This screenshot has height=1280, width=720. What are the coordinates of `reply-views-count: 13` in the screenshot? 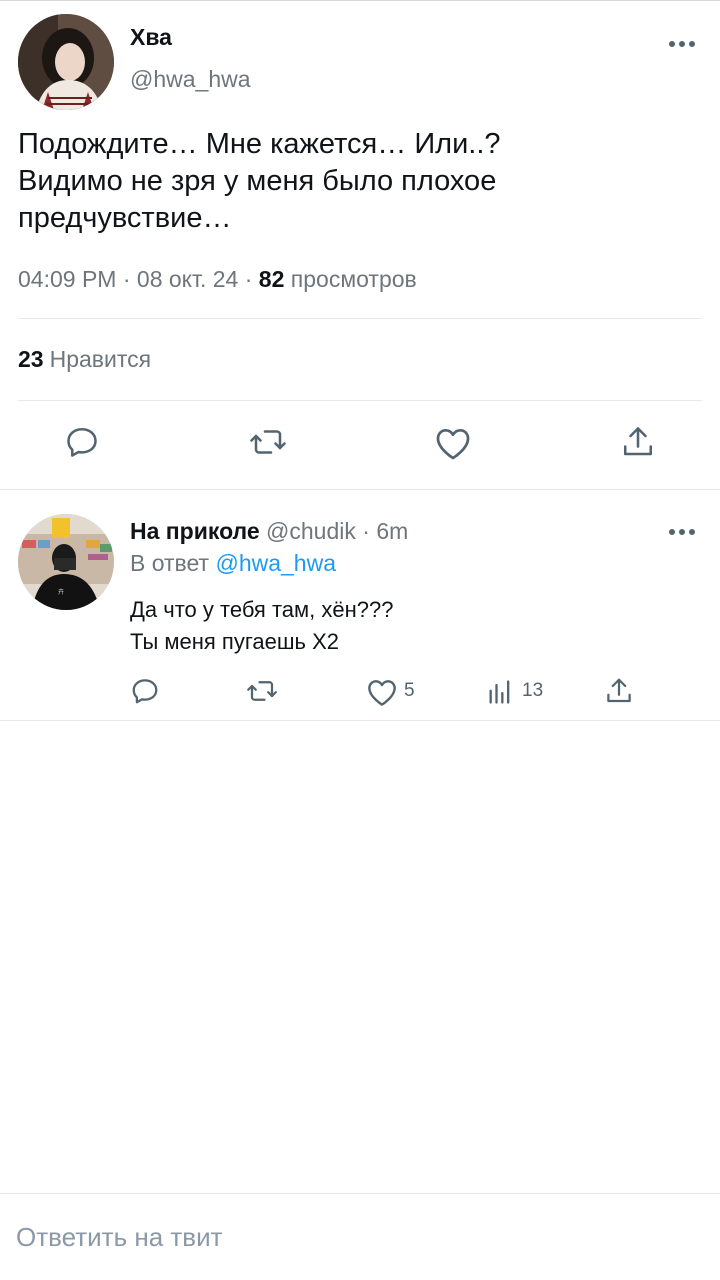 It's located at (533, 690).